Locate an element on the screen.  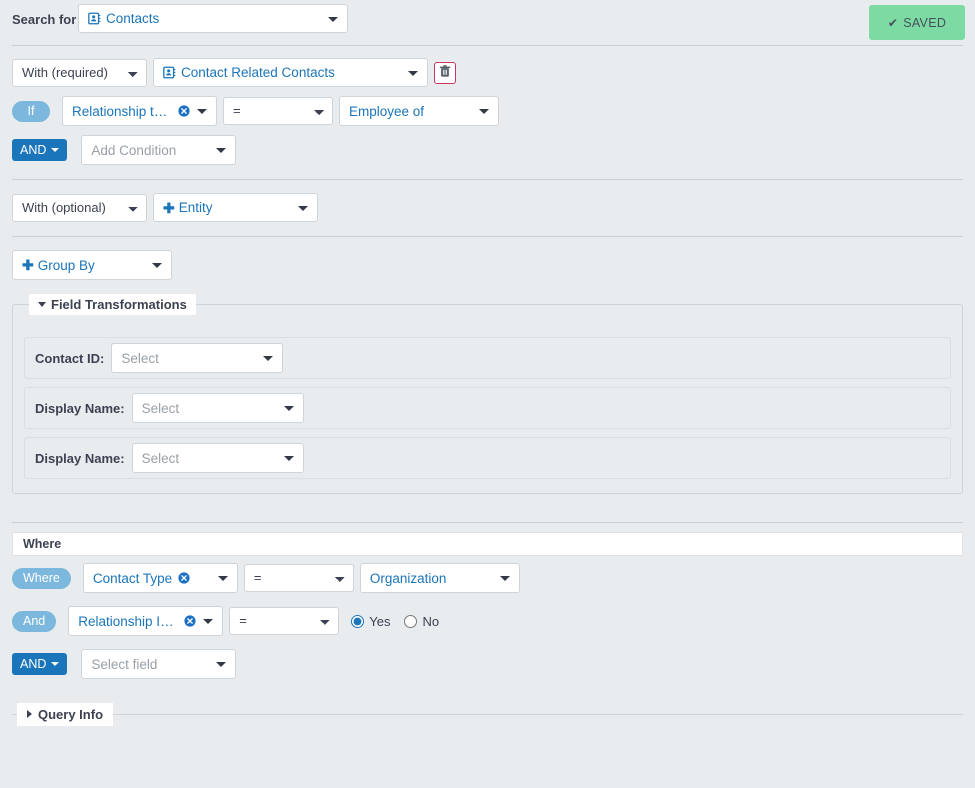
radio-no-input is located at coordinates (411, 621).